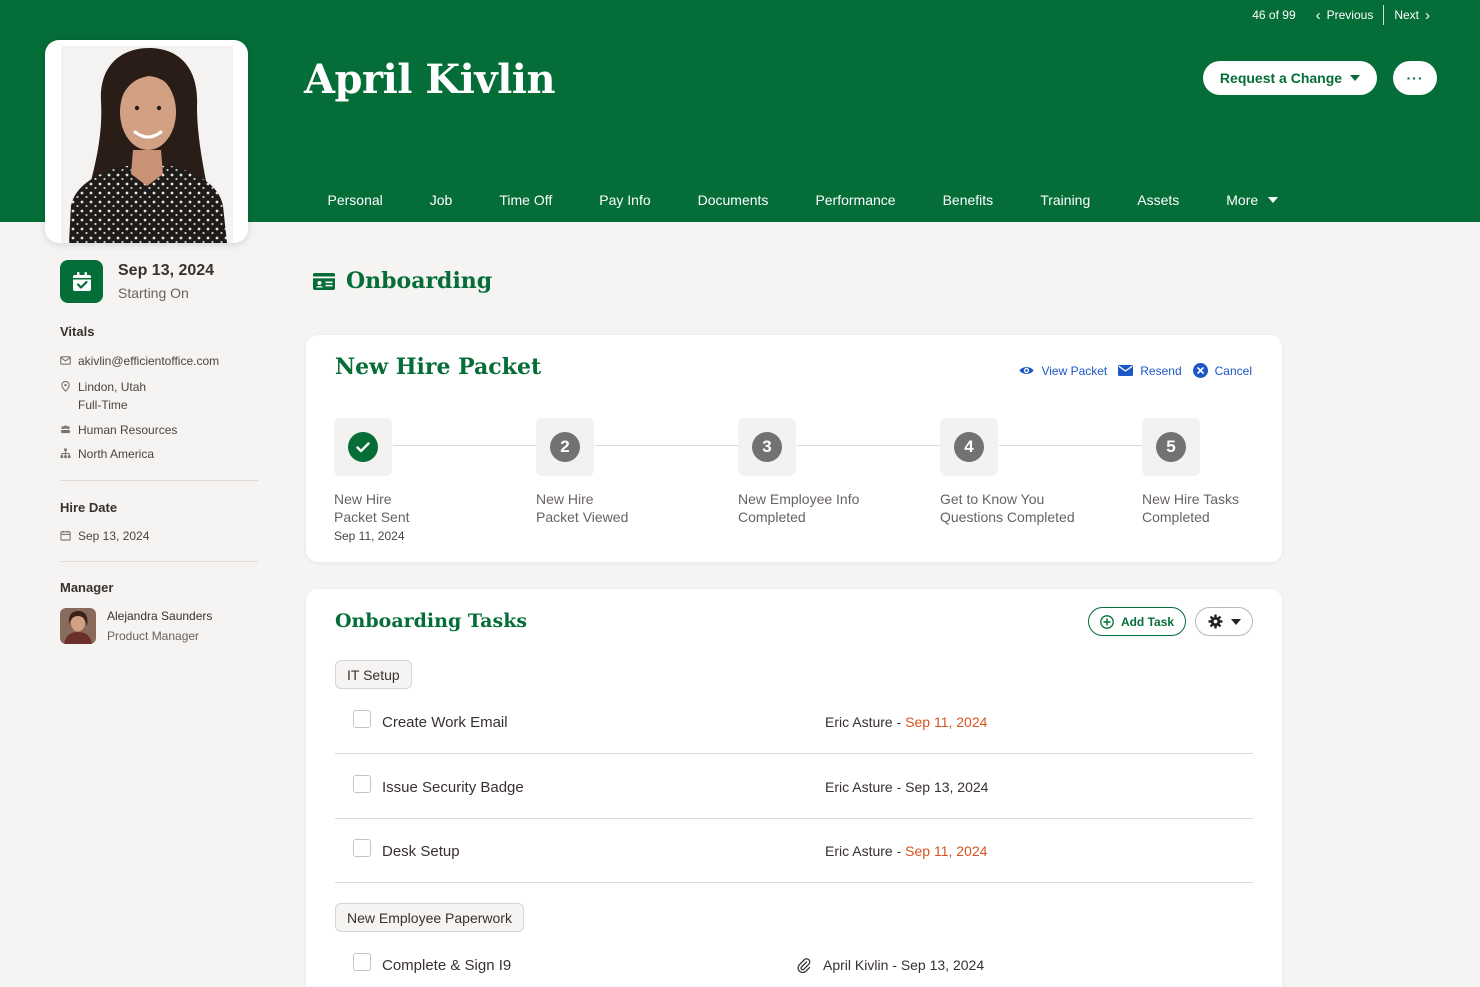 The height and width of the screenshot is (987, 1480). Describe the element at coordinates (136, 626) in the screenshot. I see `manager-card: Alejandra Saunders Product Manager` at that location.